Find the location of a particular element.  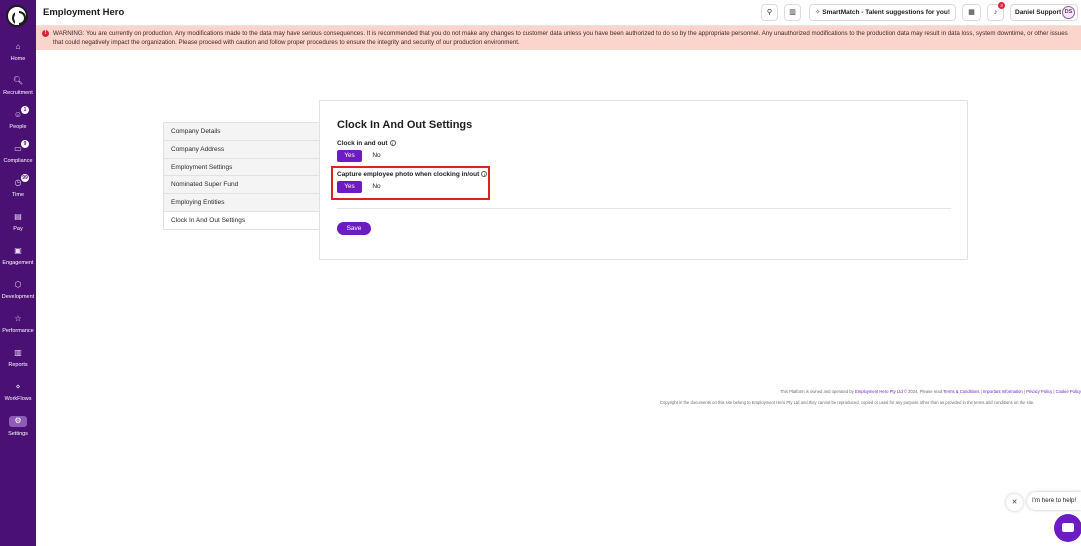

gear-icon: ⚙ is located at coordinates (18, 421).